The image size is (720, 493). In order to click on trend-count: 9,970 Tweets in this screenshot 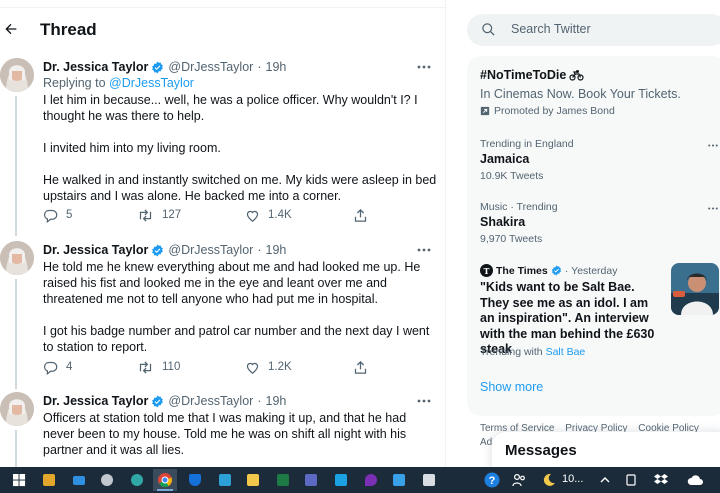, I will do `click(511, 239)`.